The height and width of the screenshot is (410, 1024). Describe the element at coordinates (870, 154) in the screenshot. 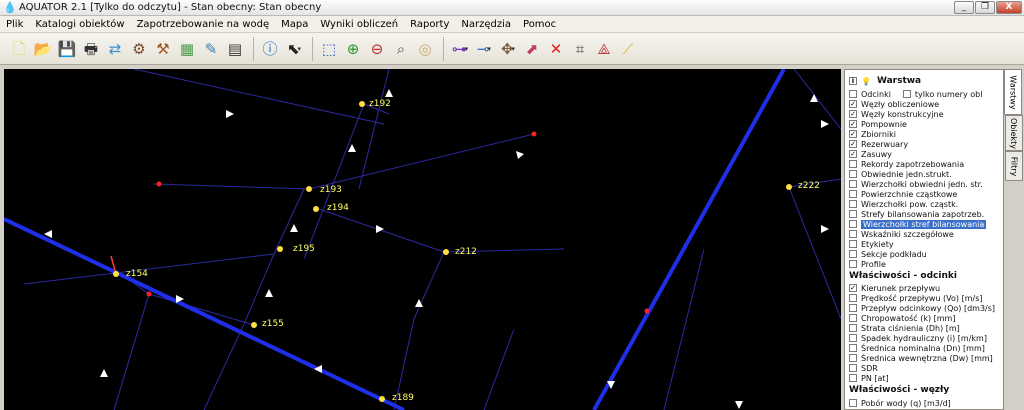

I see `layer-row: ✓ Zasuwy` at that location.